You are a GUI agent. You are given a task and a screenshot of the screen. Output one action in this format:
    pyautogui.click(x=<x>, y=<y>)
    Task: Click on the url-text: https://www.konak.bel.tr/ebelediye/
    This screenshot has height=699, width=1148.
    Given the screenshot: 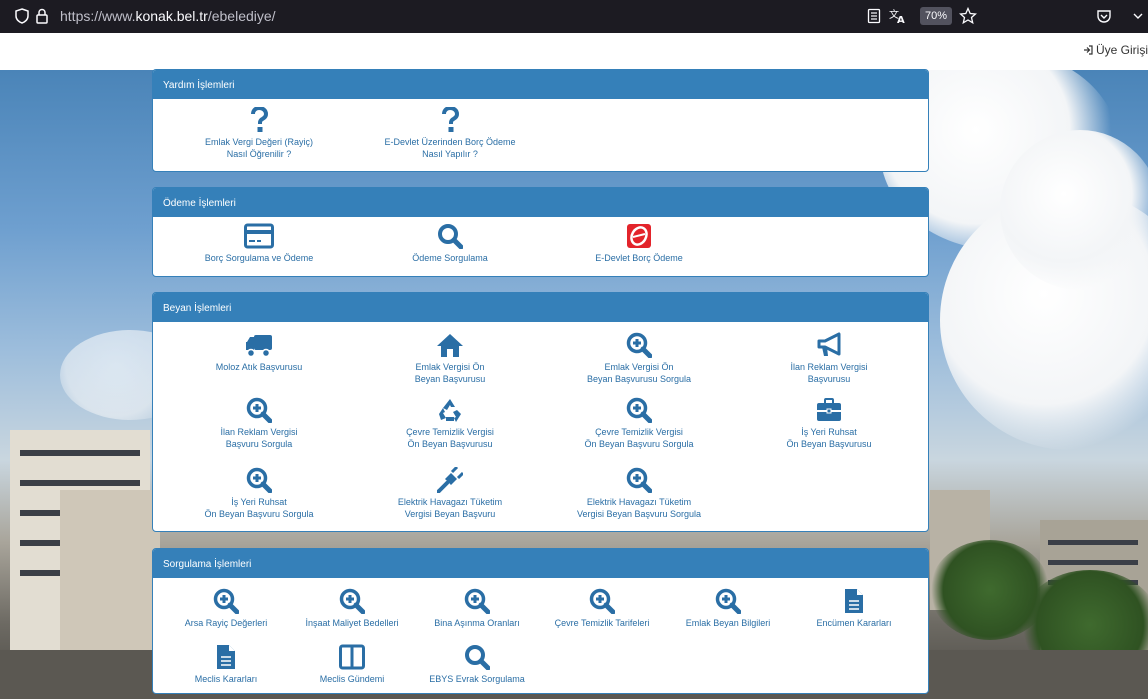 What is the action you would take?
    pyautogui.click(x=168, y=16)
    